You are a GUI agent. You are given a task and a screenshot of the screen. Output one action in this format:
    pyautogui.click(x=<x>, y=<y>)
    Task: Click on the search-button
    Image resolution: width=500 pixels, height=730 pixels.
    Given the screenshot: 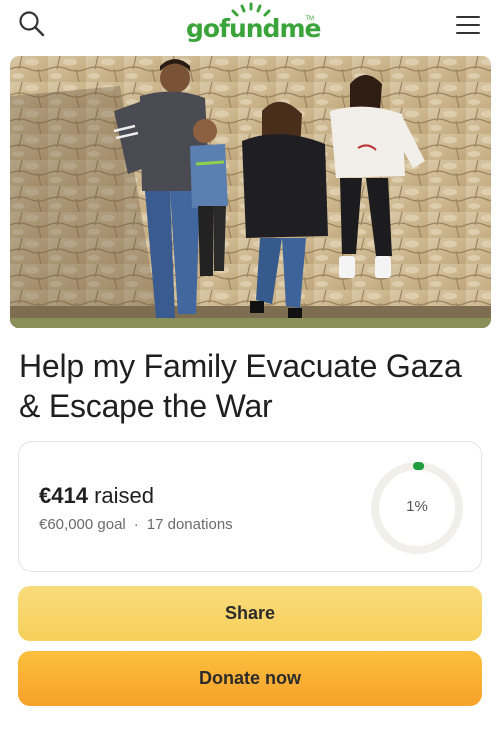 What is the action you would take?
    pyautogui.click(x=32, y=24)
    